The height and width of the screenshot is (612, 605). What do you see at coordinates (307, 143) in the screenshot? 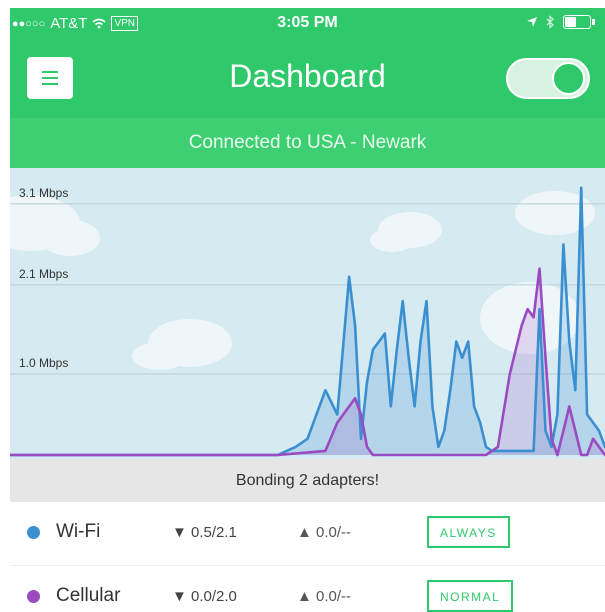
I see `connection-status-banner: Connected to USA - Newark` at bounding box center [307, 143].